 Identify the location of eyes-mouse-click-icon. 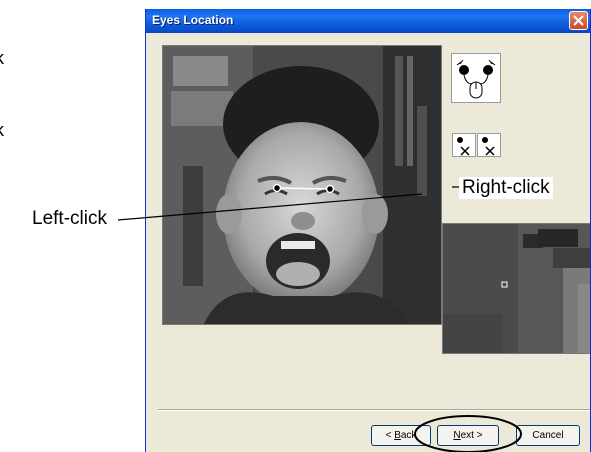
(476, 79).